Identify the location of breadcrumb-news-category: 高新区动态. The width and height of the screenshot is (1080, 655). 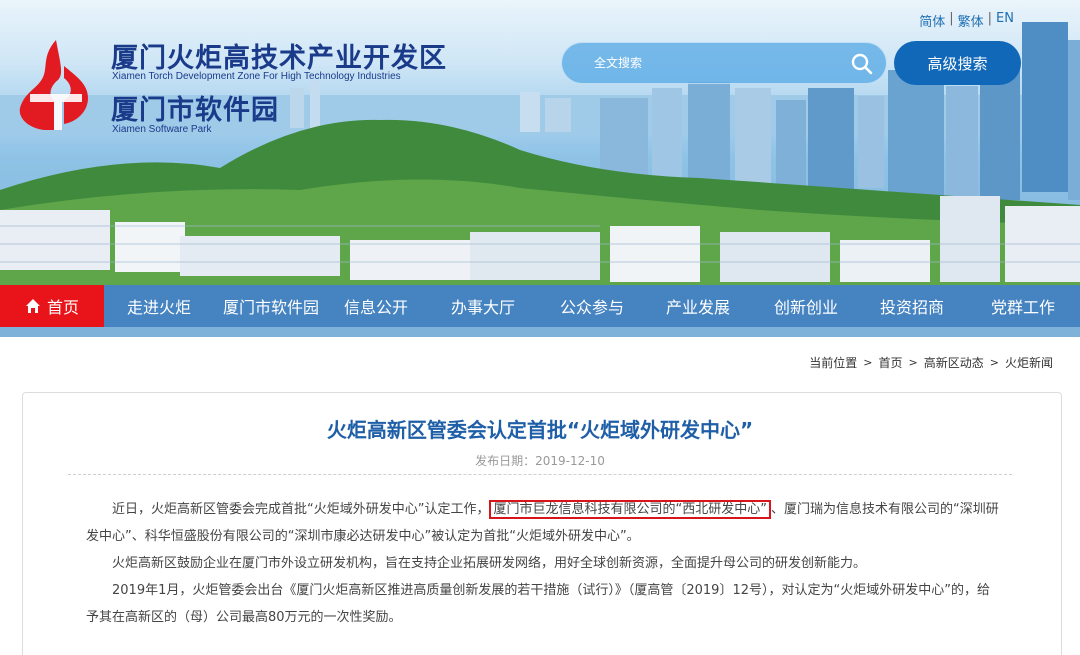
(954, 362).